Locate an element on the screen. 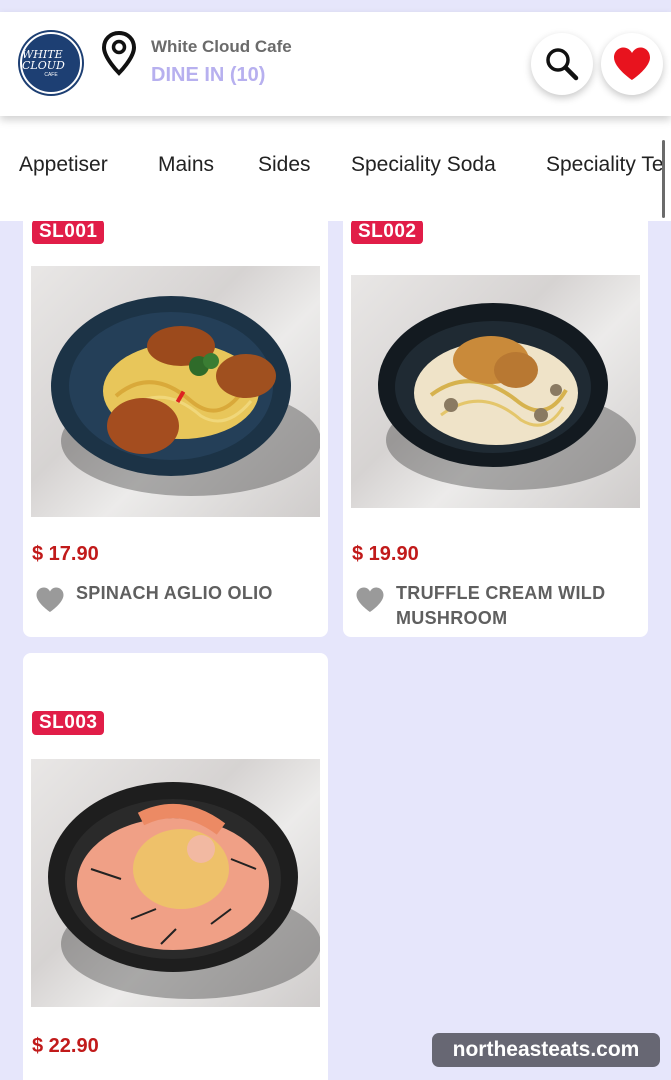 This screenshot has width=671, height=1080. search-button is located at coordinates (562, 64).